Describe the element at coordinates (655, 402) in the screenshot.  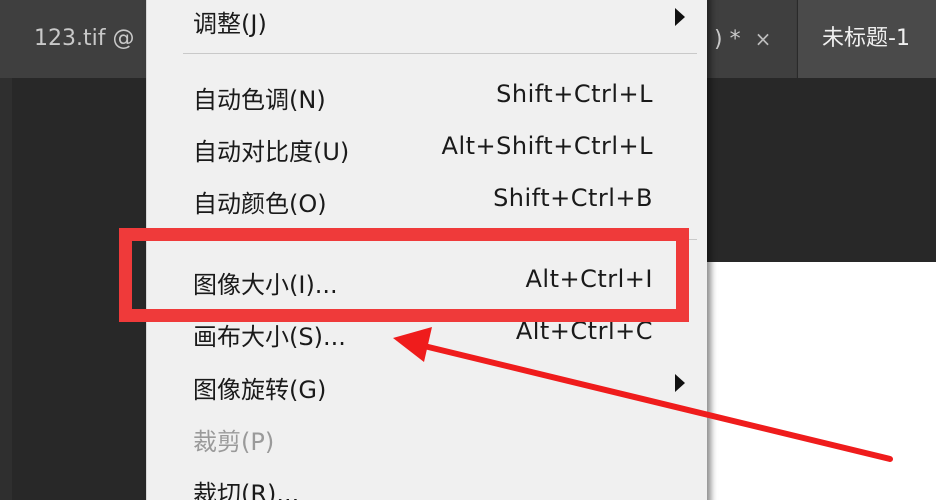
I see `annotation-arrow-shaft` at that location.